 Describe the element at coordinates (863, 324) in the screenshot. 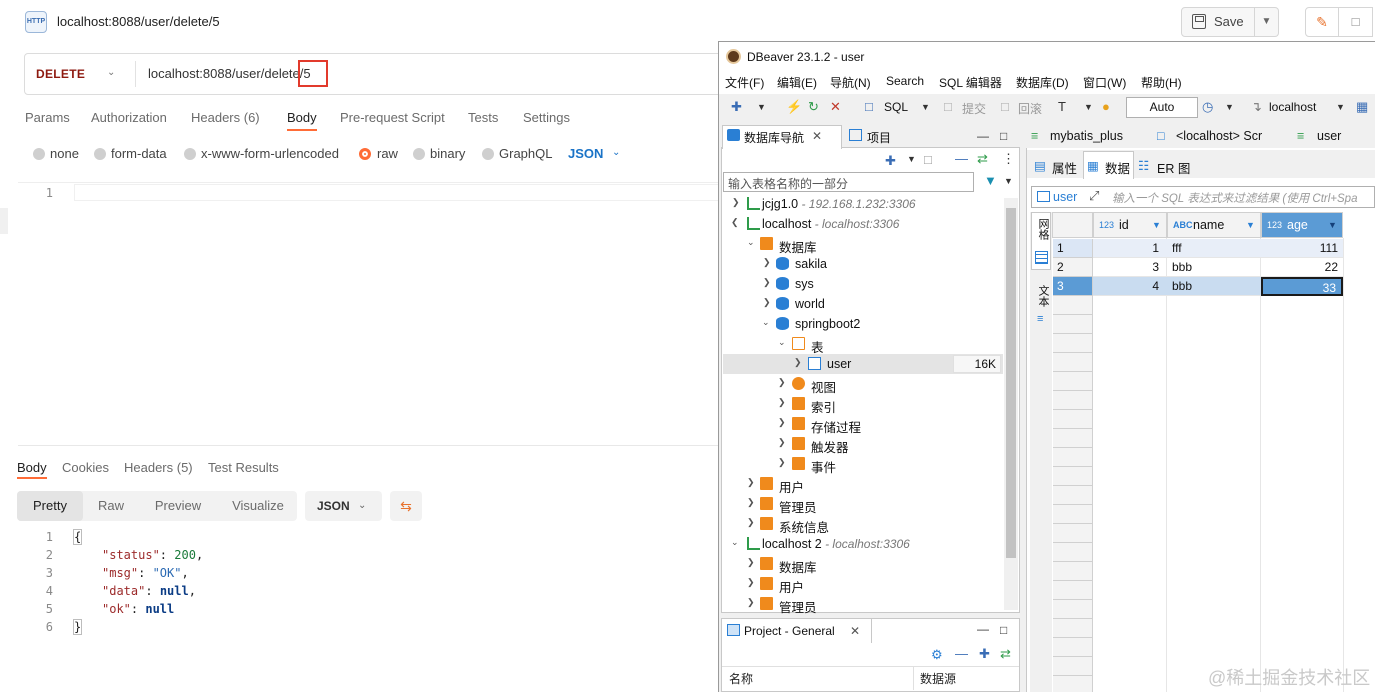

I see `tree-item-database: ⌄ springboot2` at that location.